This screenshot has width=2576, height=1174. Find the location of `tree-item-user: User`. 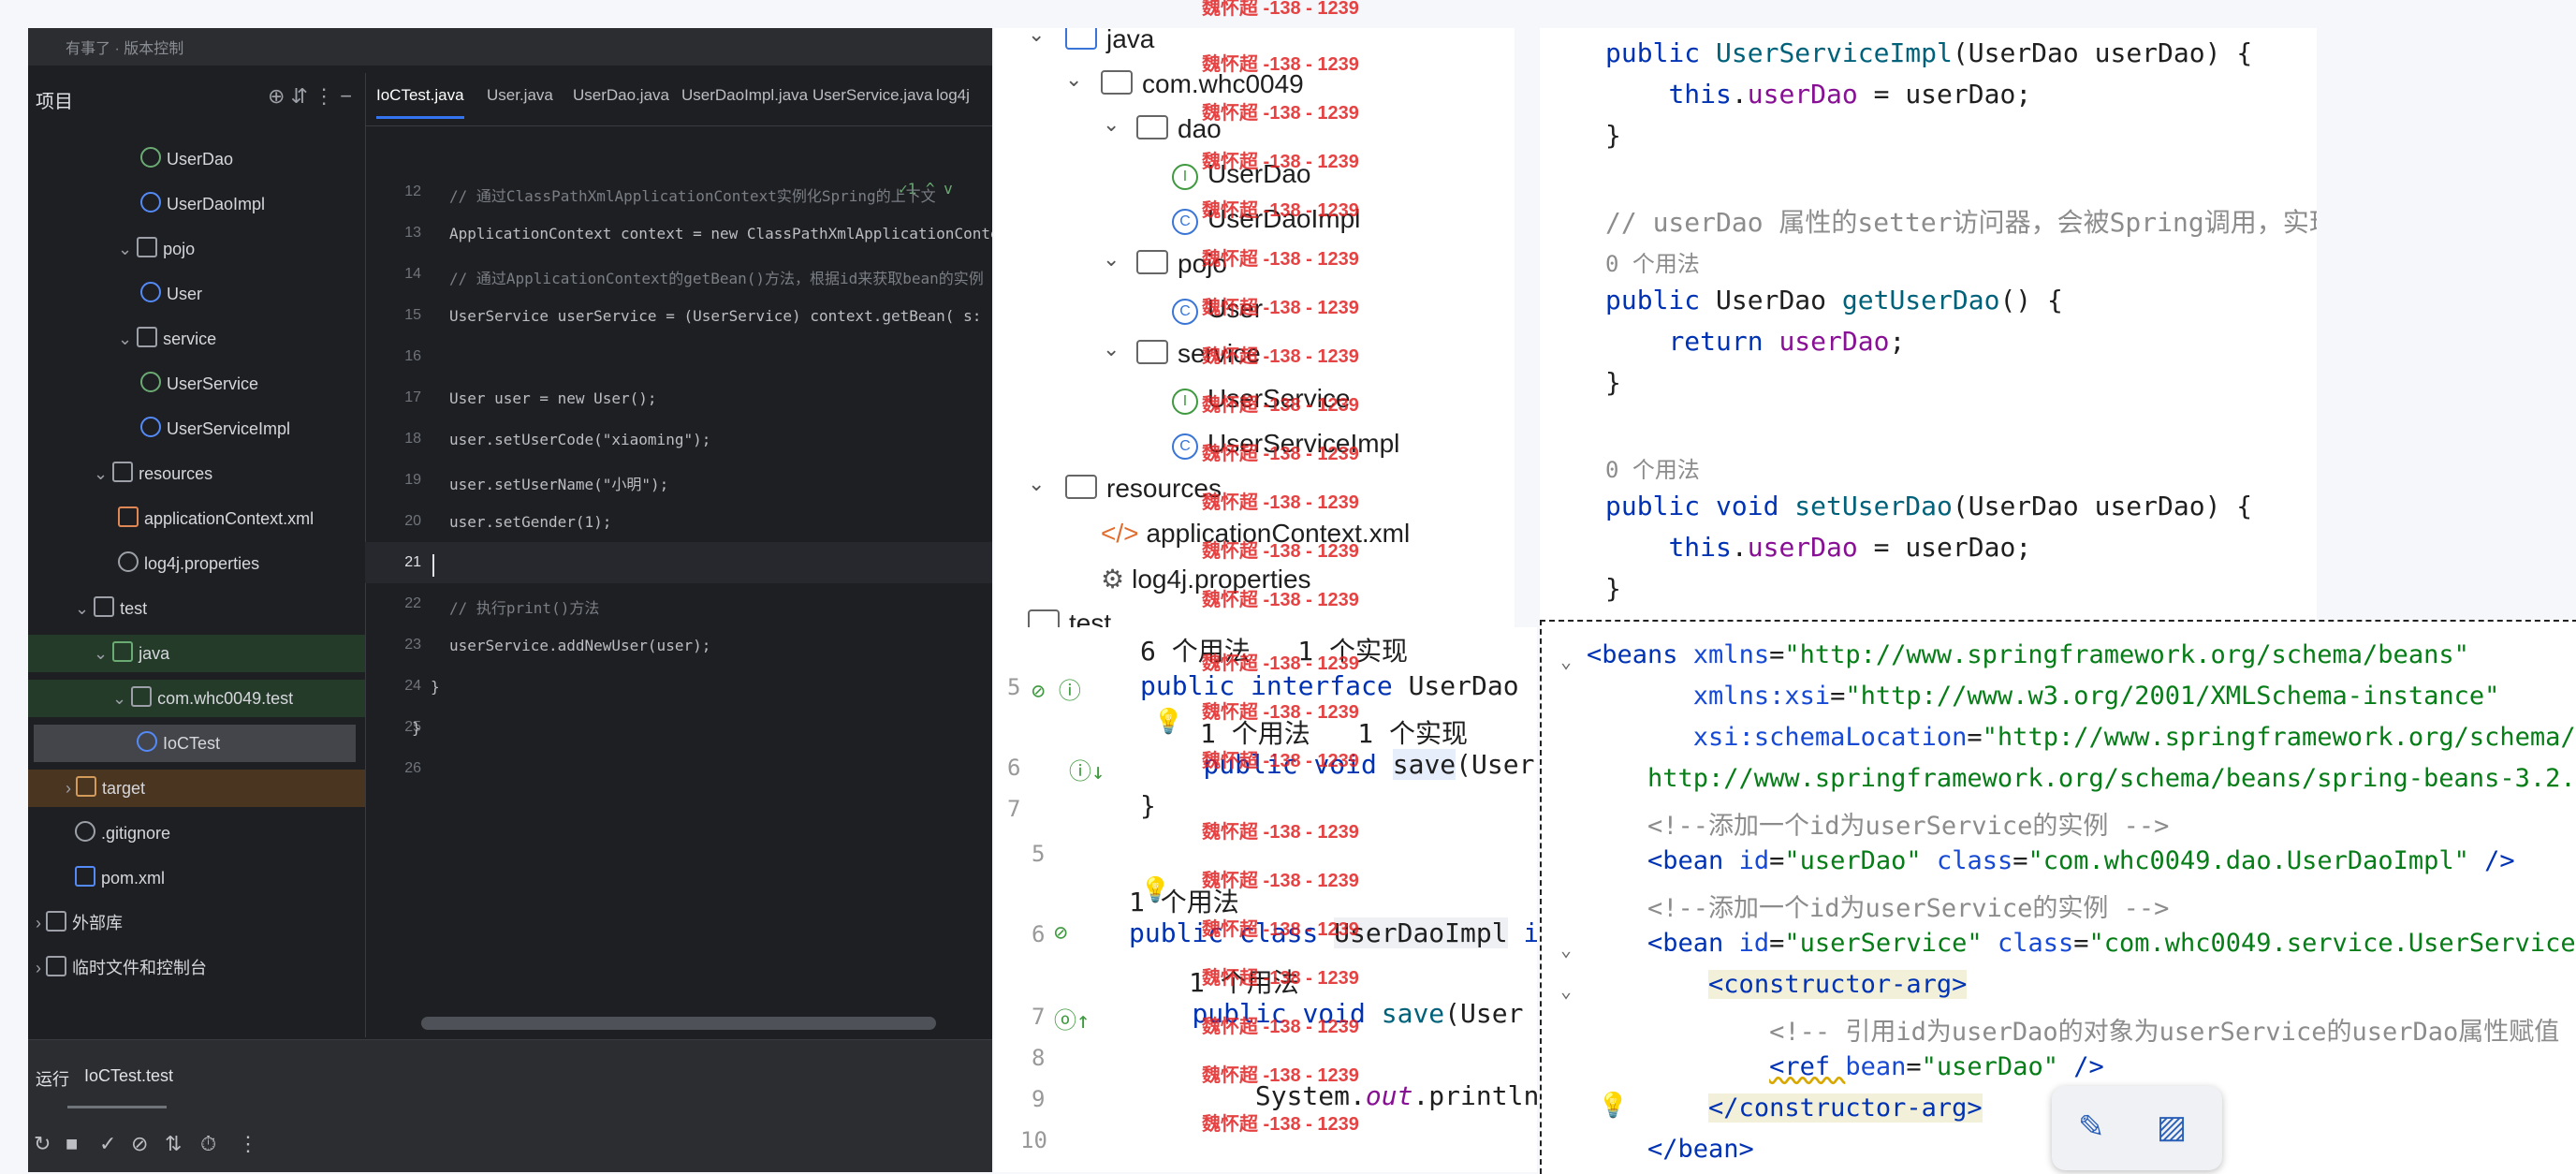

tree-item-user: User is located at coordinates (171, 294).